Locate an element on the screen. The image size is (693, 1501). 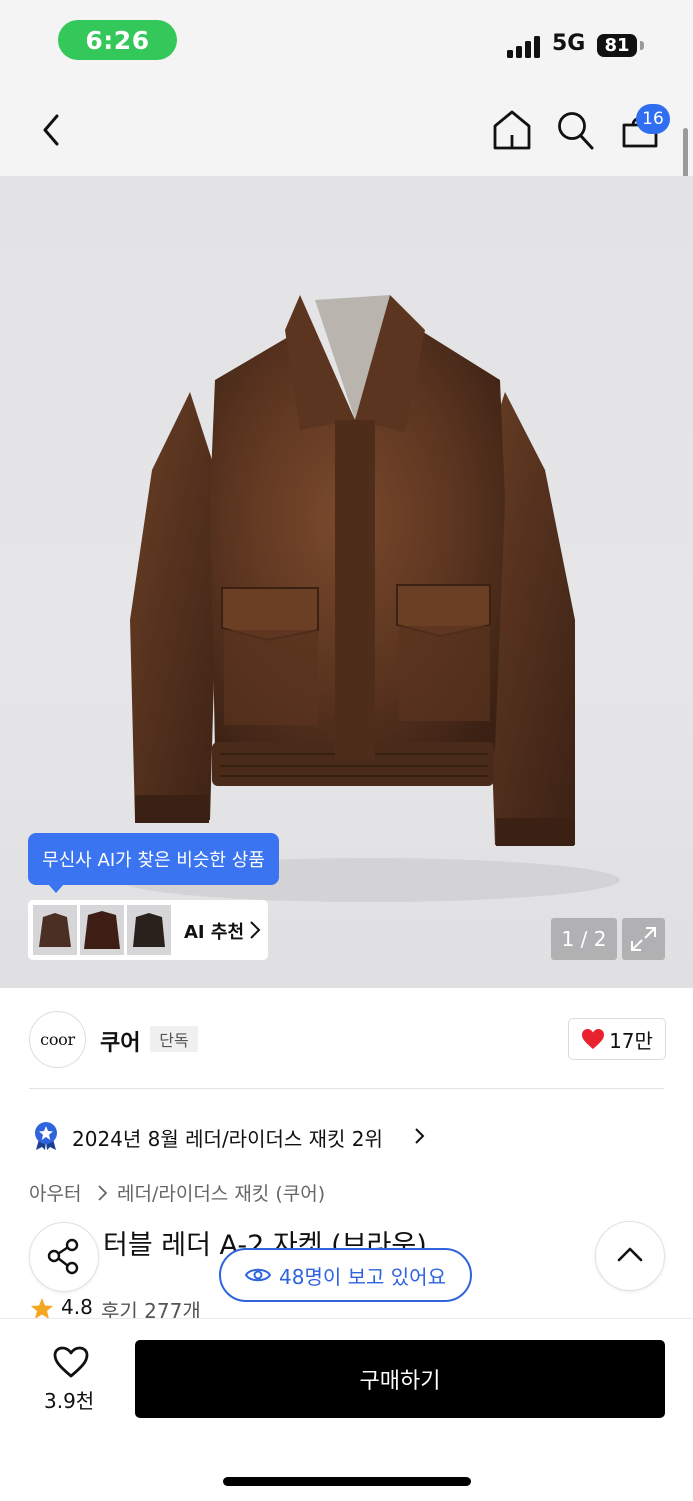
brand-name: 쿠어 is located at coordinates (120, 1041).